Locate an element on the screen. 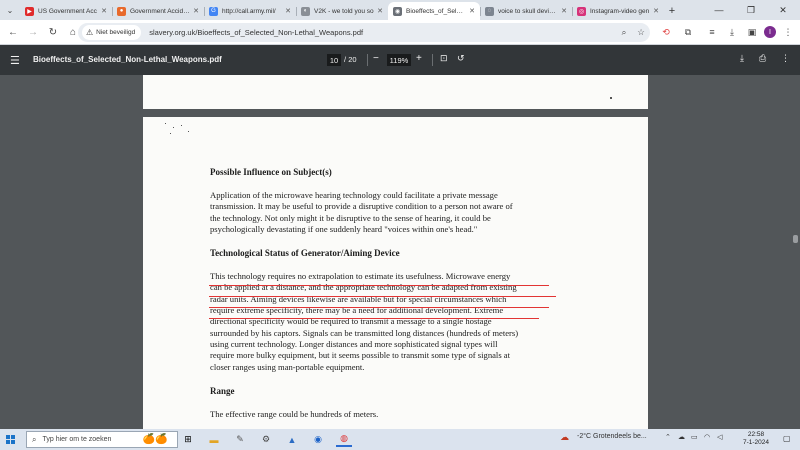 This screenshot has height=450, width=800. network-icon: ▭ is located at coordinates (694, 437).